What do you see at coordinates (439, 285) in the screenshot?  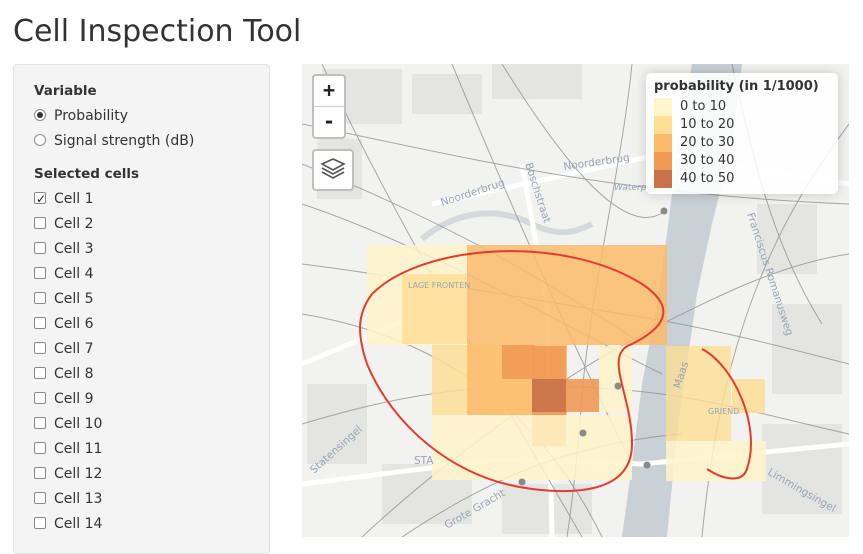 I see `area-label: LAGE FRONTEN` at bounding box center [439, 285].